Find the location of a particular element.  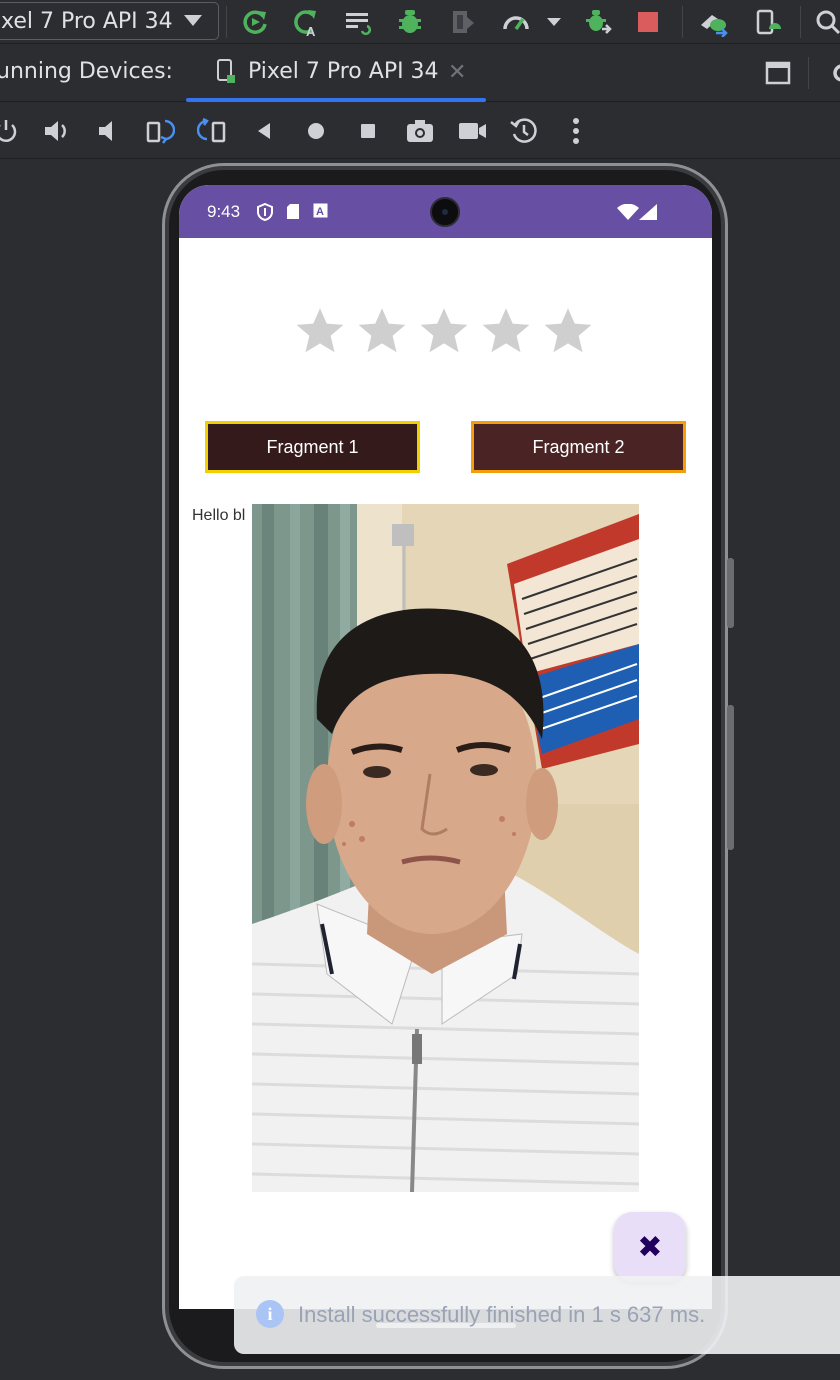

maximize-window-icon is located at coordinates (778, 73).